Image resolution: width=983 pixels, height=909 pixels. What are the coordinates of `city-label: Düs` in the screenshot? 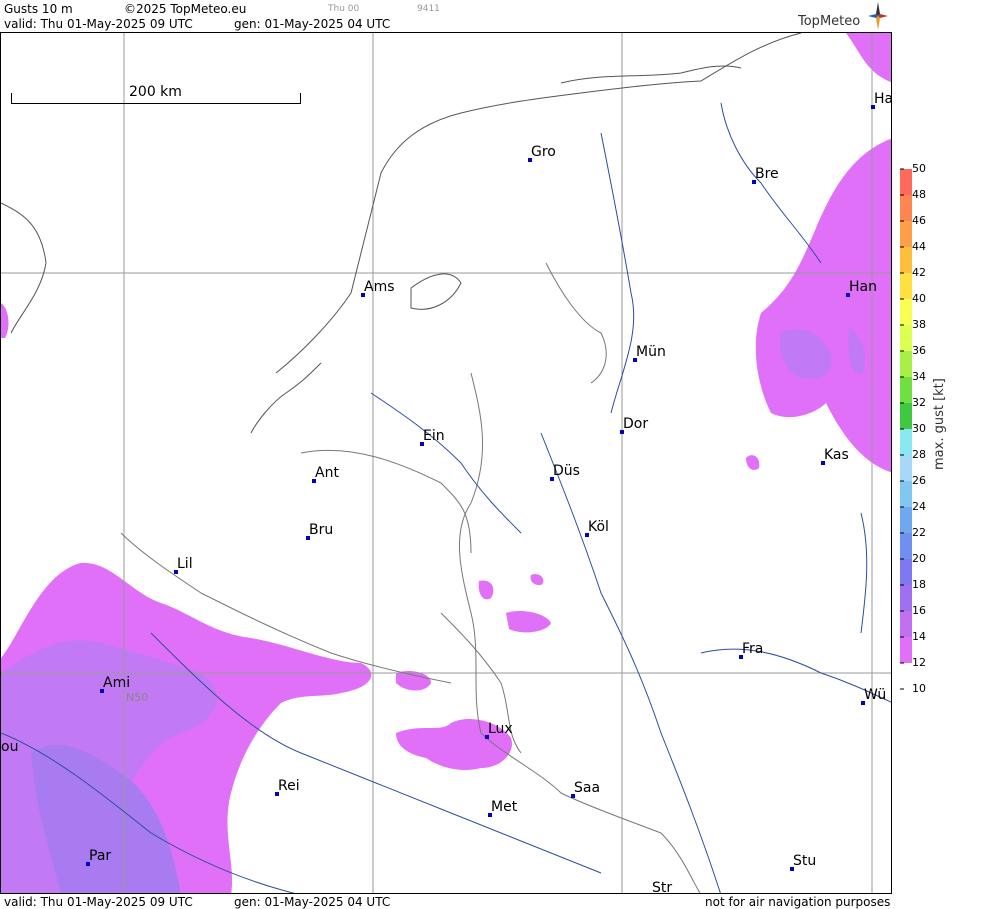 It's located at (566, 471).